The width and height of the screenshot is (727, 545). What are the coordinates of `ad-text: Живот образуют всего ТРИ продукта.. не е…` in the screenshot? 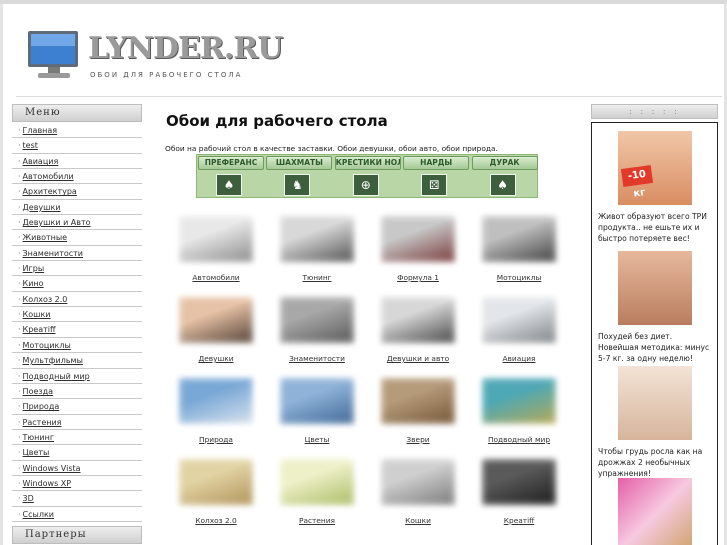 It's located at (654, 227).